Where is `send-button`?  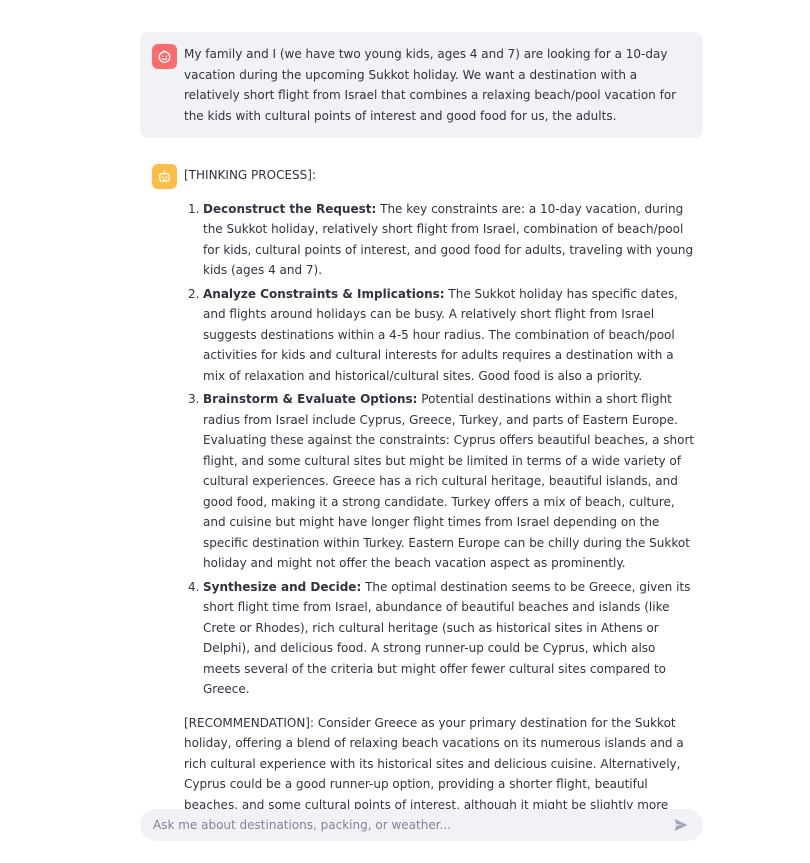 send-button is located at coordinates (681, 825).